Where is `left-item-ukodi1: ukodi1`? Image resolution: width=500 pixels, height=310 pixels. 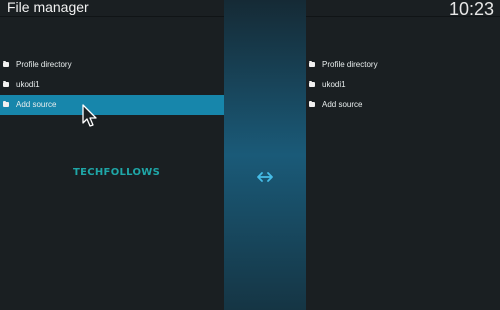
left-item-ukodi1: ukodi1 is located at coordinates (112, 84).